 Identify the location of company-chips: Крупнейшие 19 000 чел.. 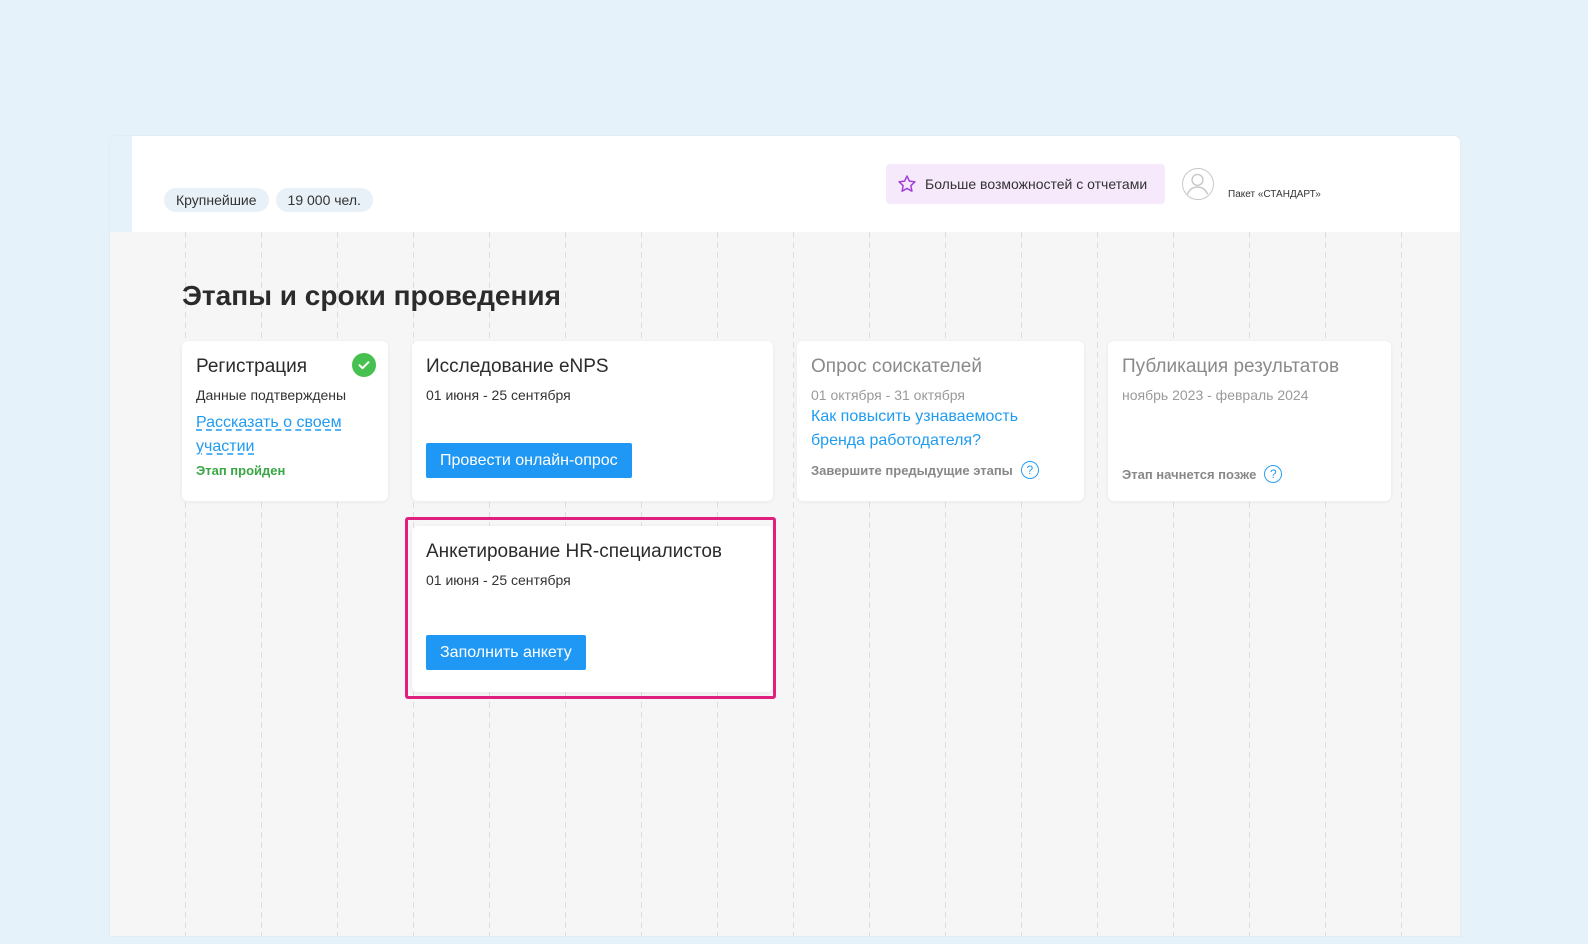
(268, 200).